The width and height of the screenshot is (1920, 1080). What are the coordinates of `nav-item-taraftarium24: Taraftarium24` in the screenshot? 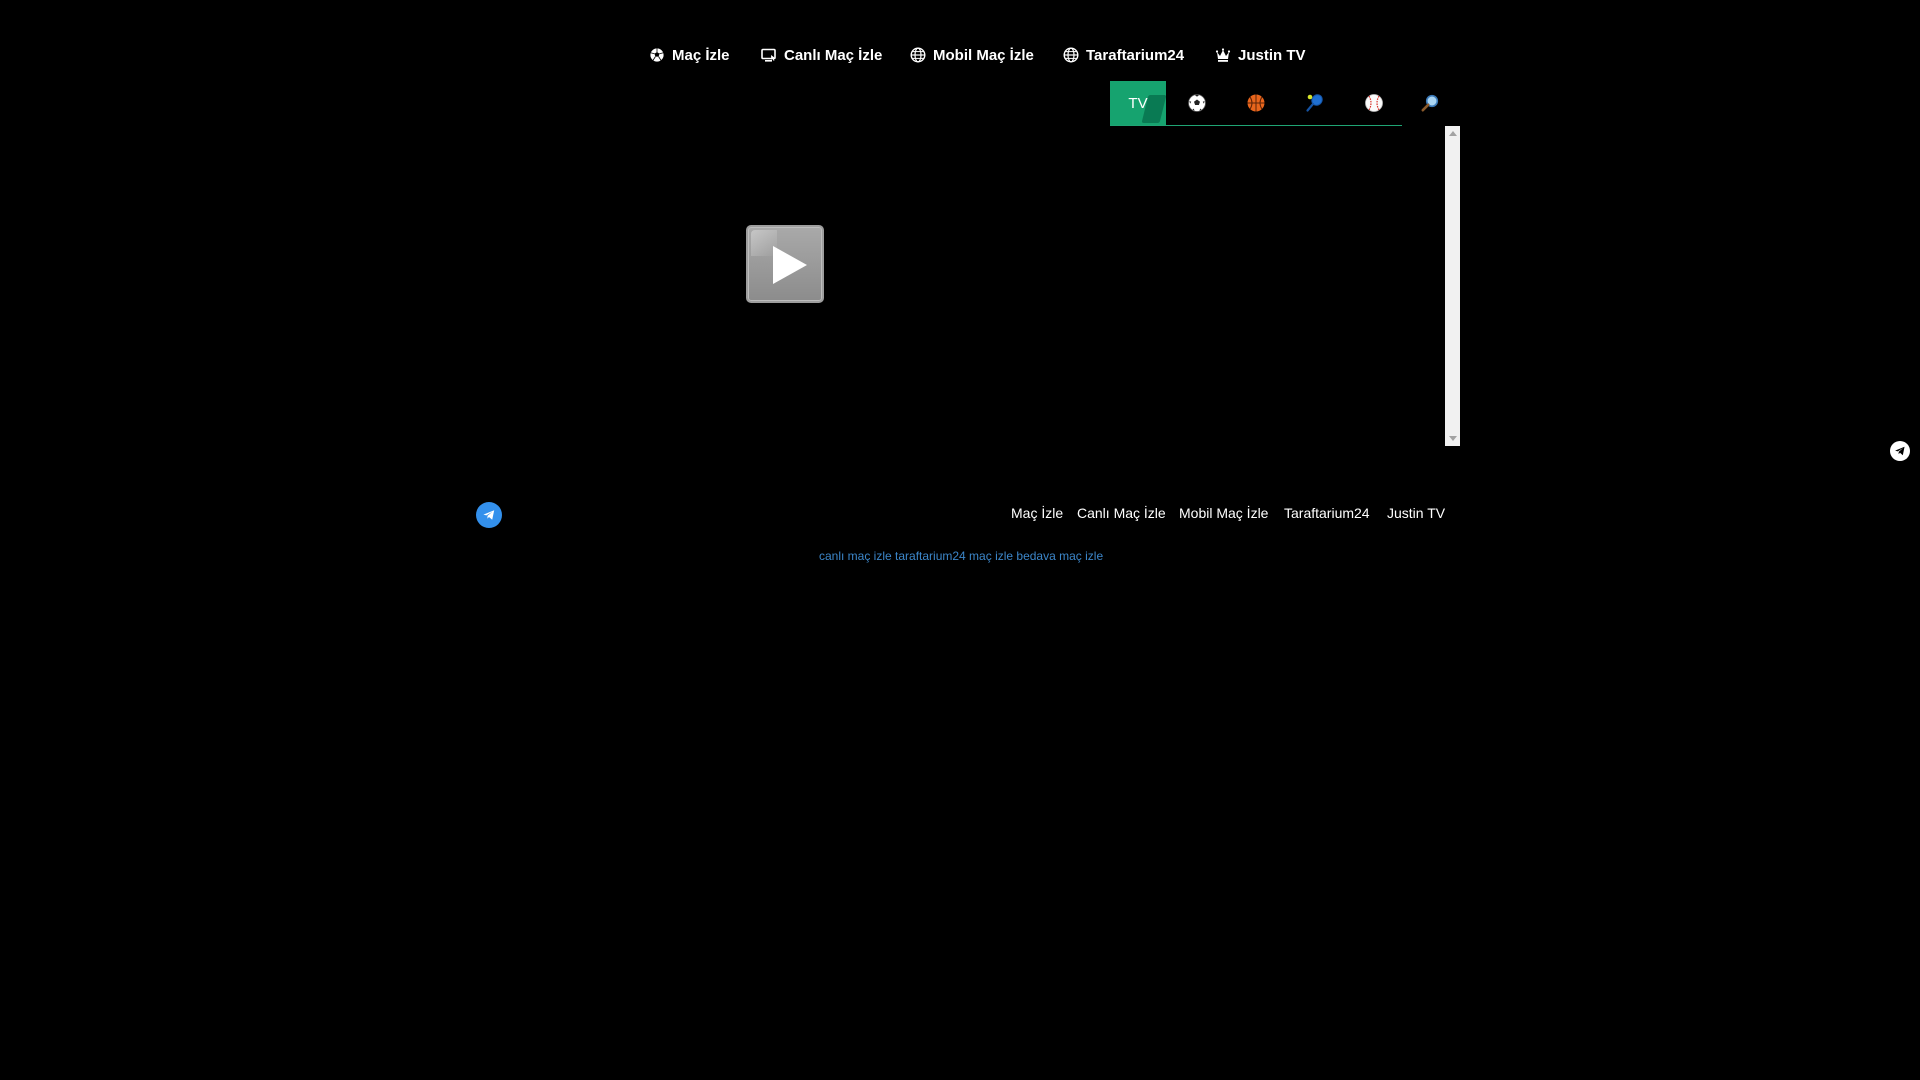 It's located at (1123, 55).